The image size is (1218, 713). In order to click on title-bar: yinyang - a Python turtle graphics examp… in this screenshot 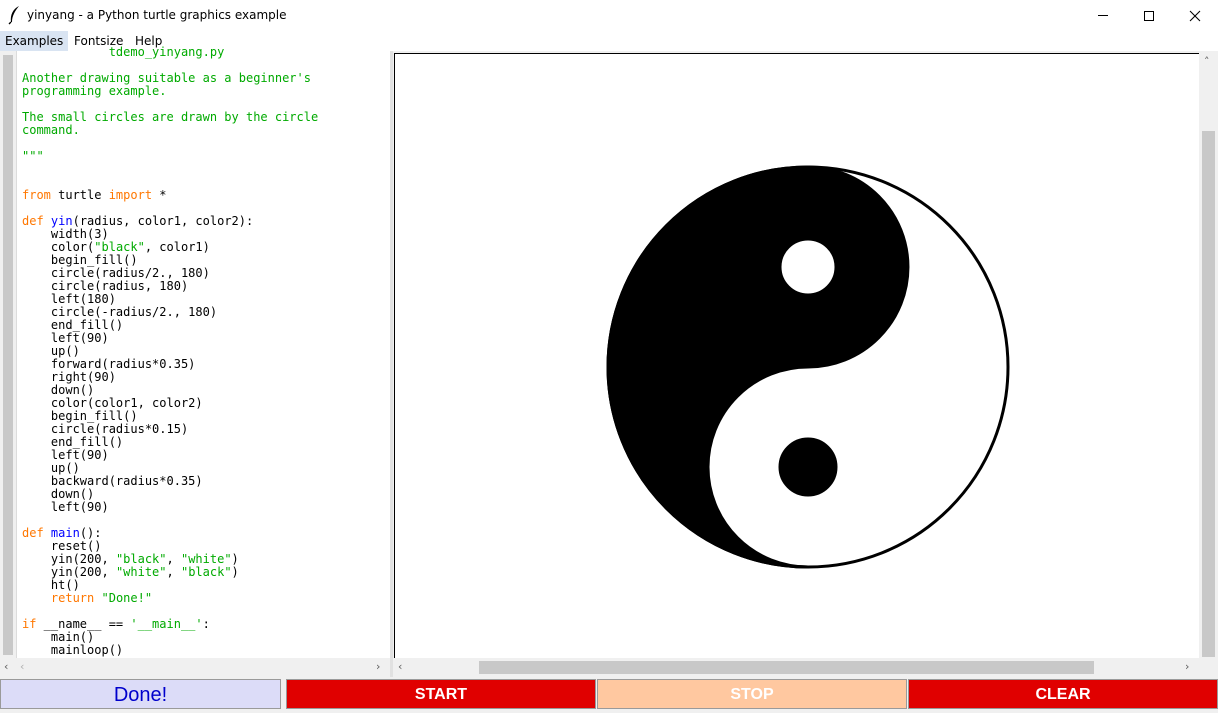, I will do `click(609, 15)`.